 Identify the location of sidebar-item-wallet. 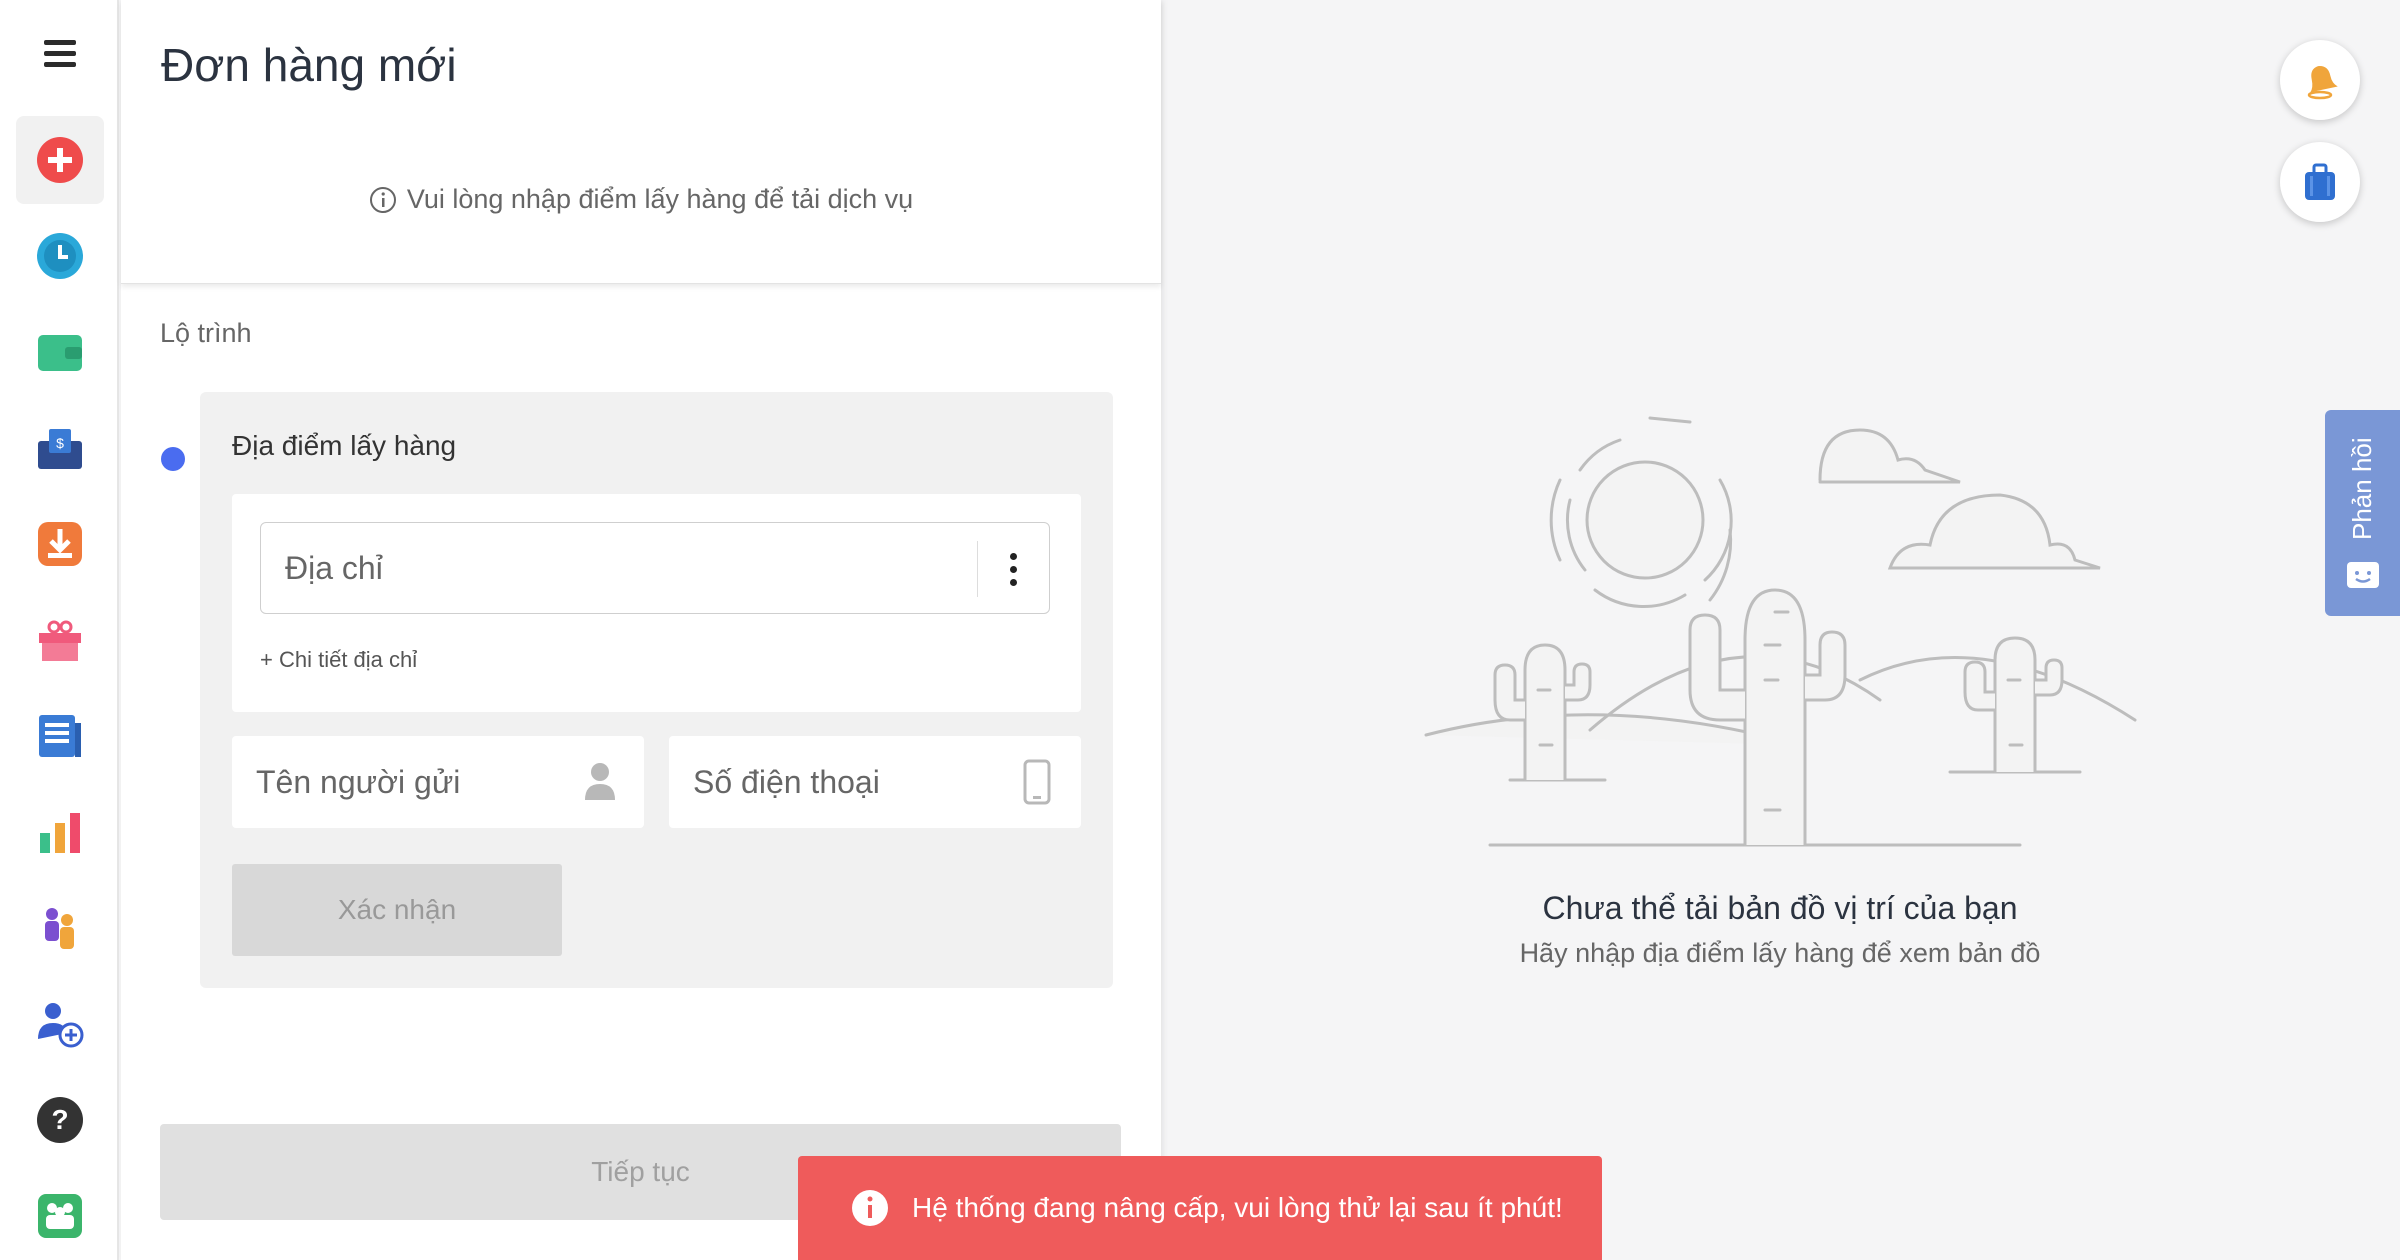
(60, 352).